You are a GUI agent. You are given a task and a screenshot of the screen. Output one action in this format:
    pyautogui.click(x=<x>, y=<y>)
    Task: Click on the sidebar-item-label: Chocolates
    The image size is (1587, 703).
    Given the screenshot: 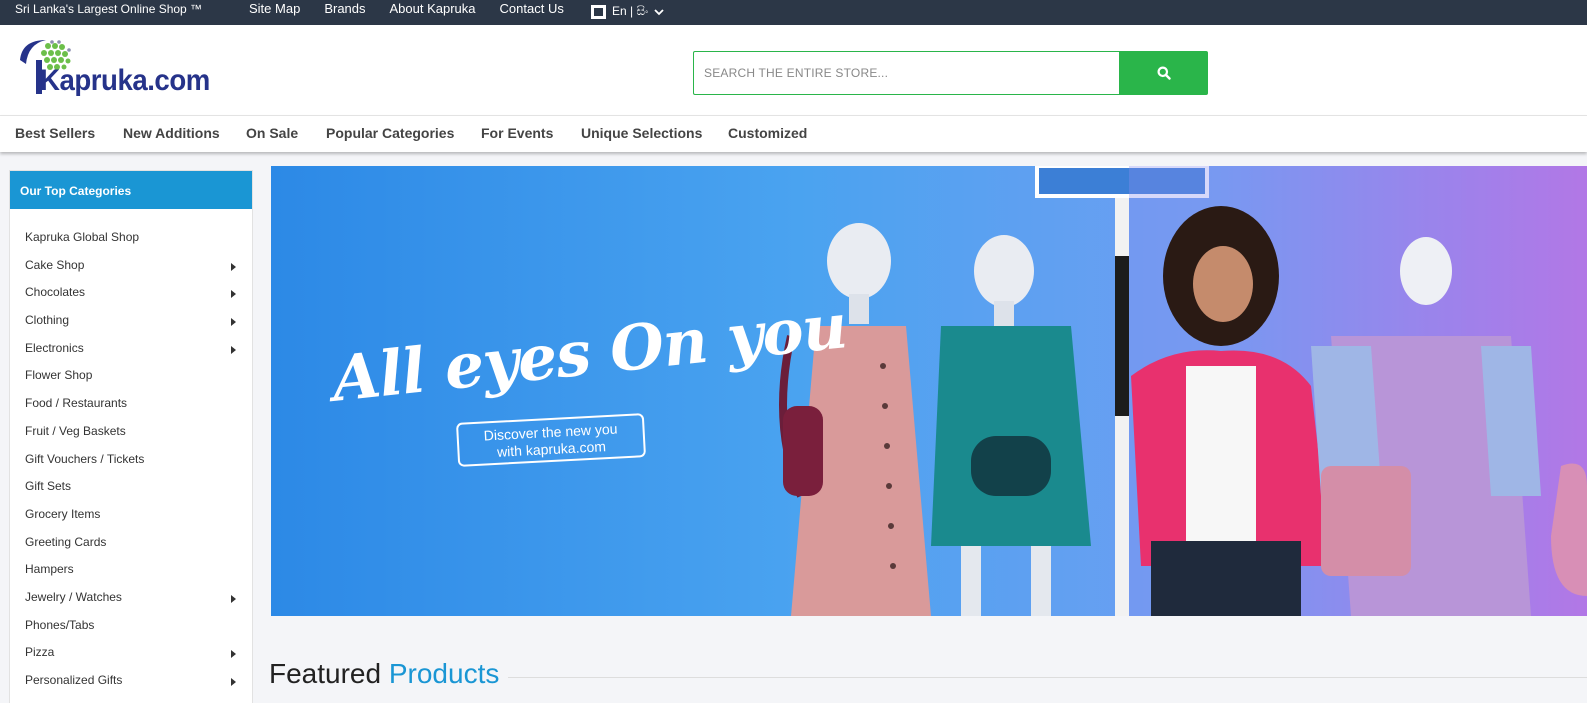 What is the action you would take?
    pyautogui.click(x=55, y=292)
    